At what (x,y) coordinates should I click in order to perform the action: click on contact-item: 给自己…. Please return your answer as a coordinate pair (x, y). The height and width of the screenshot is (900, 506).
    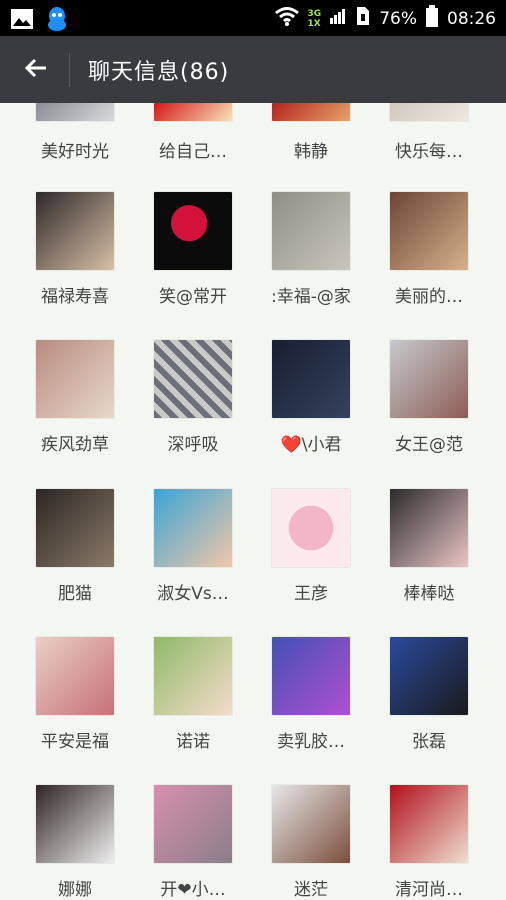
    Looking at the image, I should click on (193, 132).